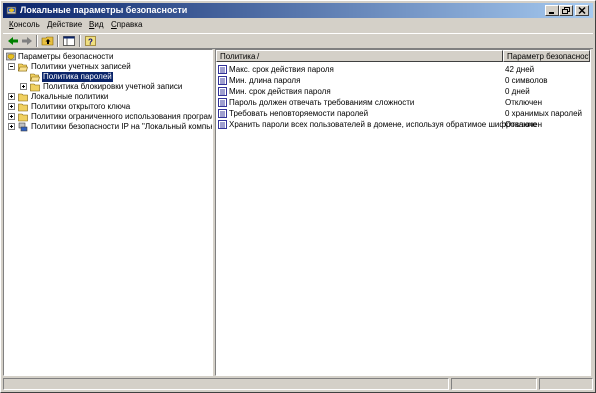 This screenshot has width=596, height=393. Describe the element at coordinates (526, 80) in the screenshot. I see `policy-setting: 0 символов` at that location.